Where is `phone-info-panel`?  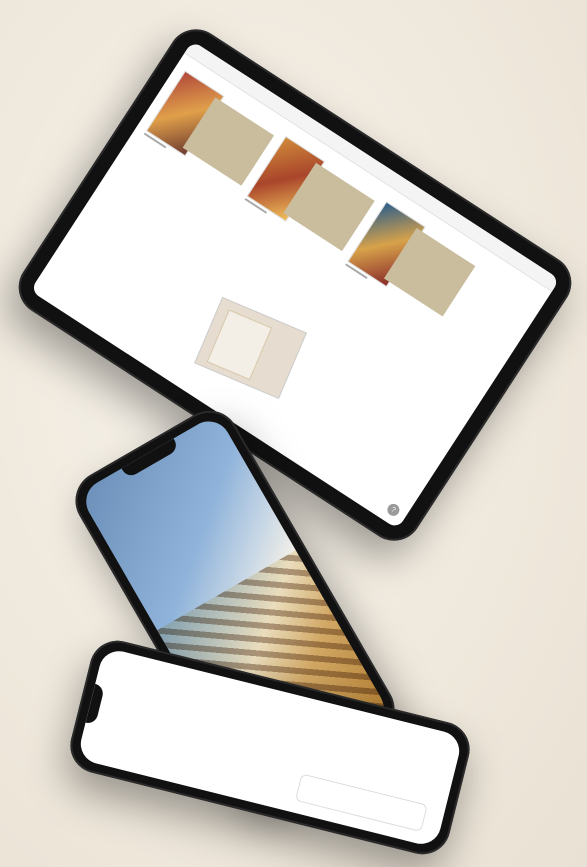 phone-info-panel is located at coordinates (361, 803).